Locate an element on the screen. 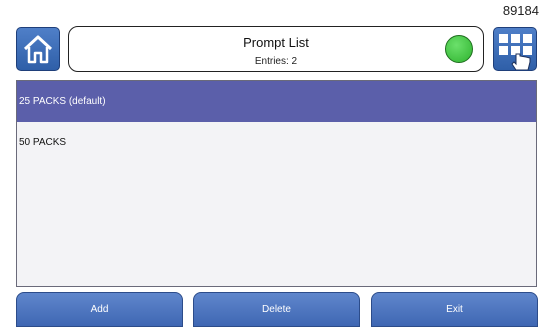 The height and width of the screenshot is (327, 539). add-button: Add is located at coordinates (99, 309).